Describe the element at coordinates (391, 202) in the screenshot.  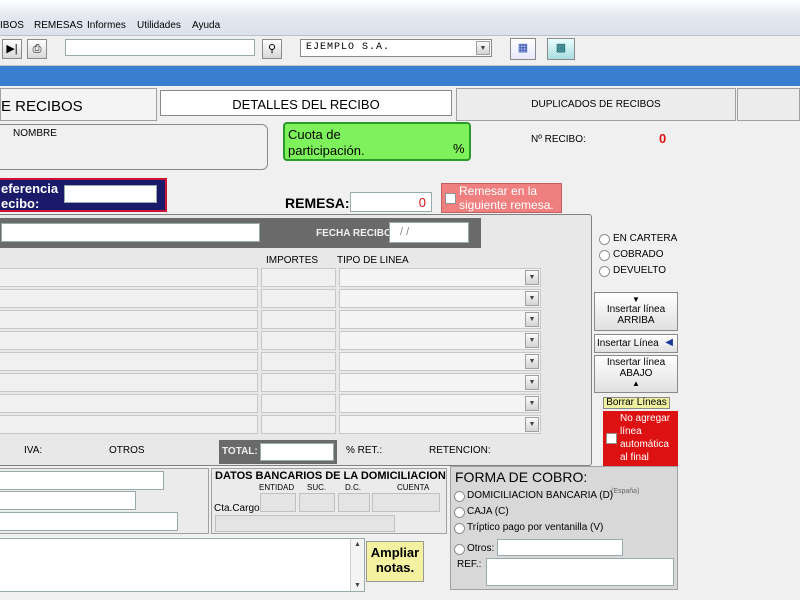
I see `remesa-field: 0` at that location.